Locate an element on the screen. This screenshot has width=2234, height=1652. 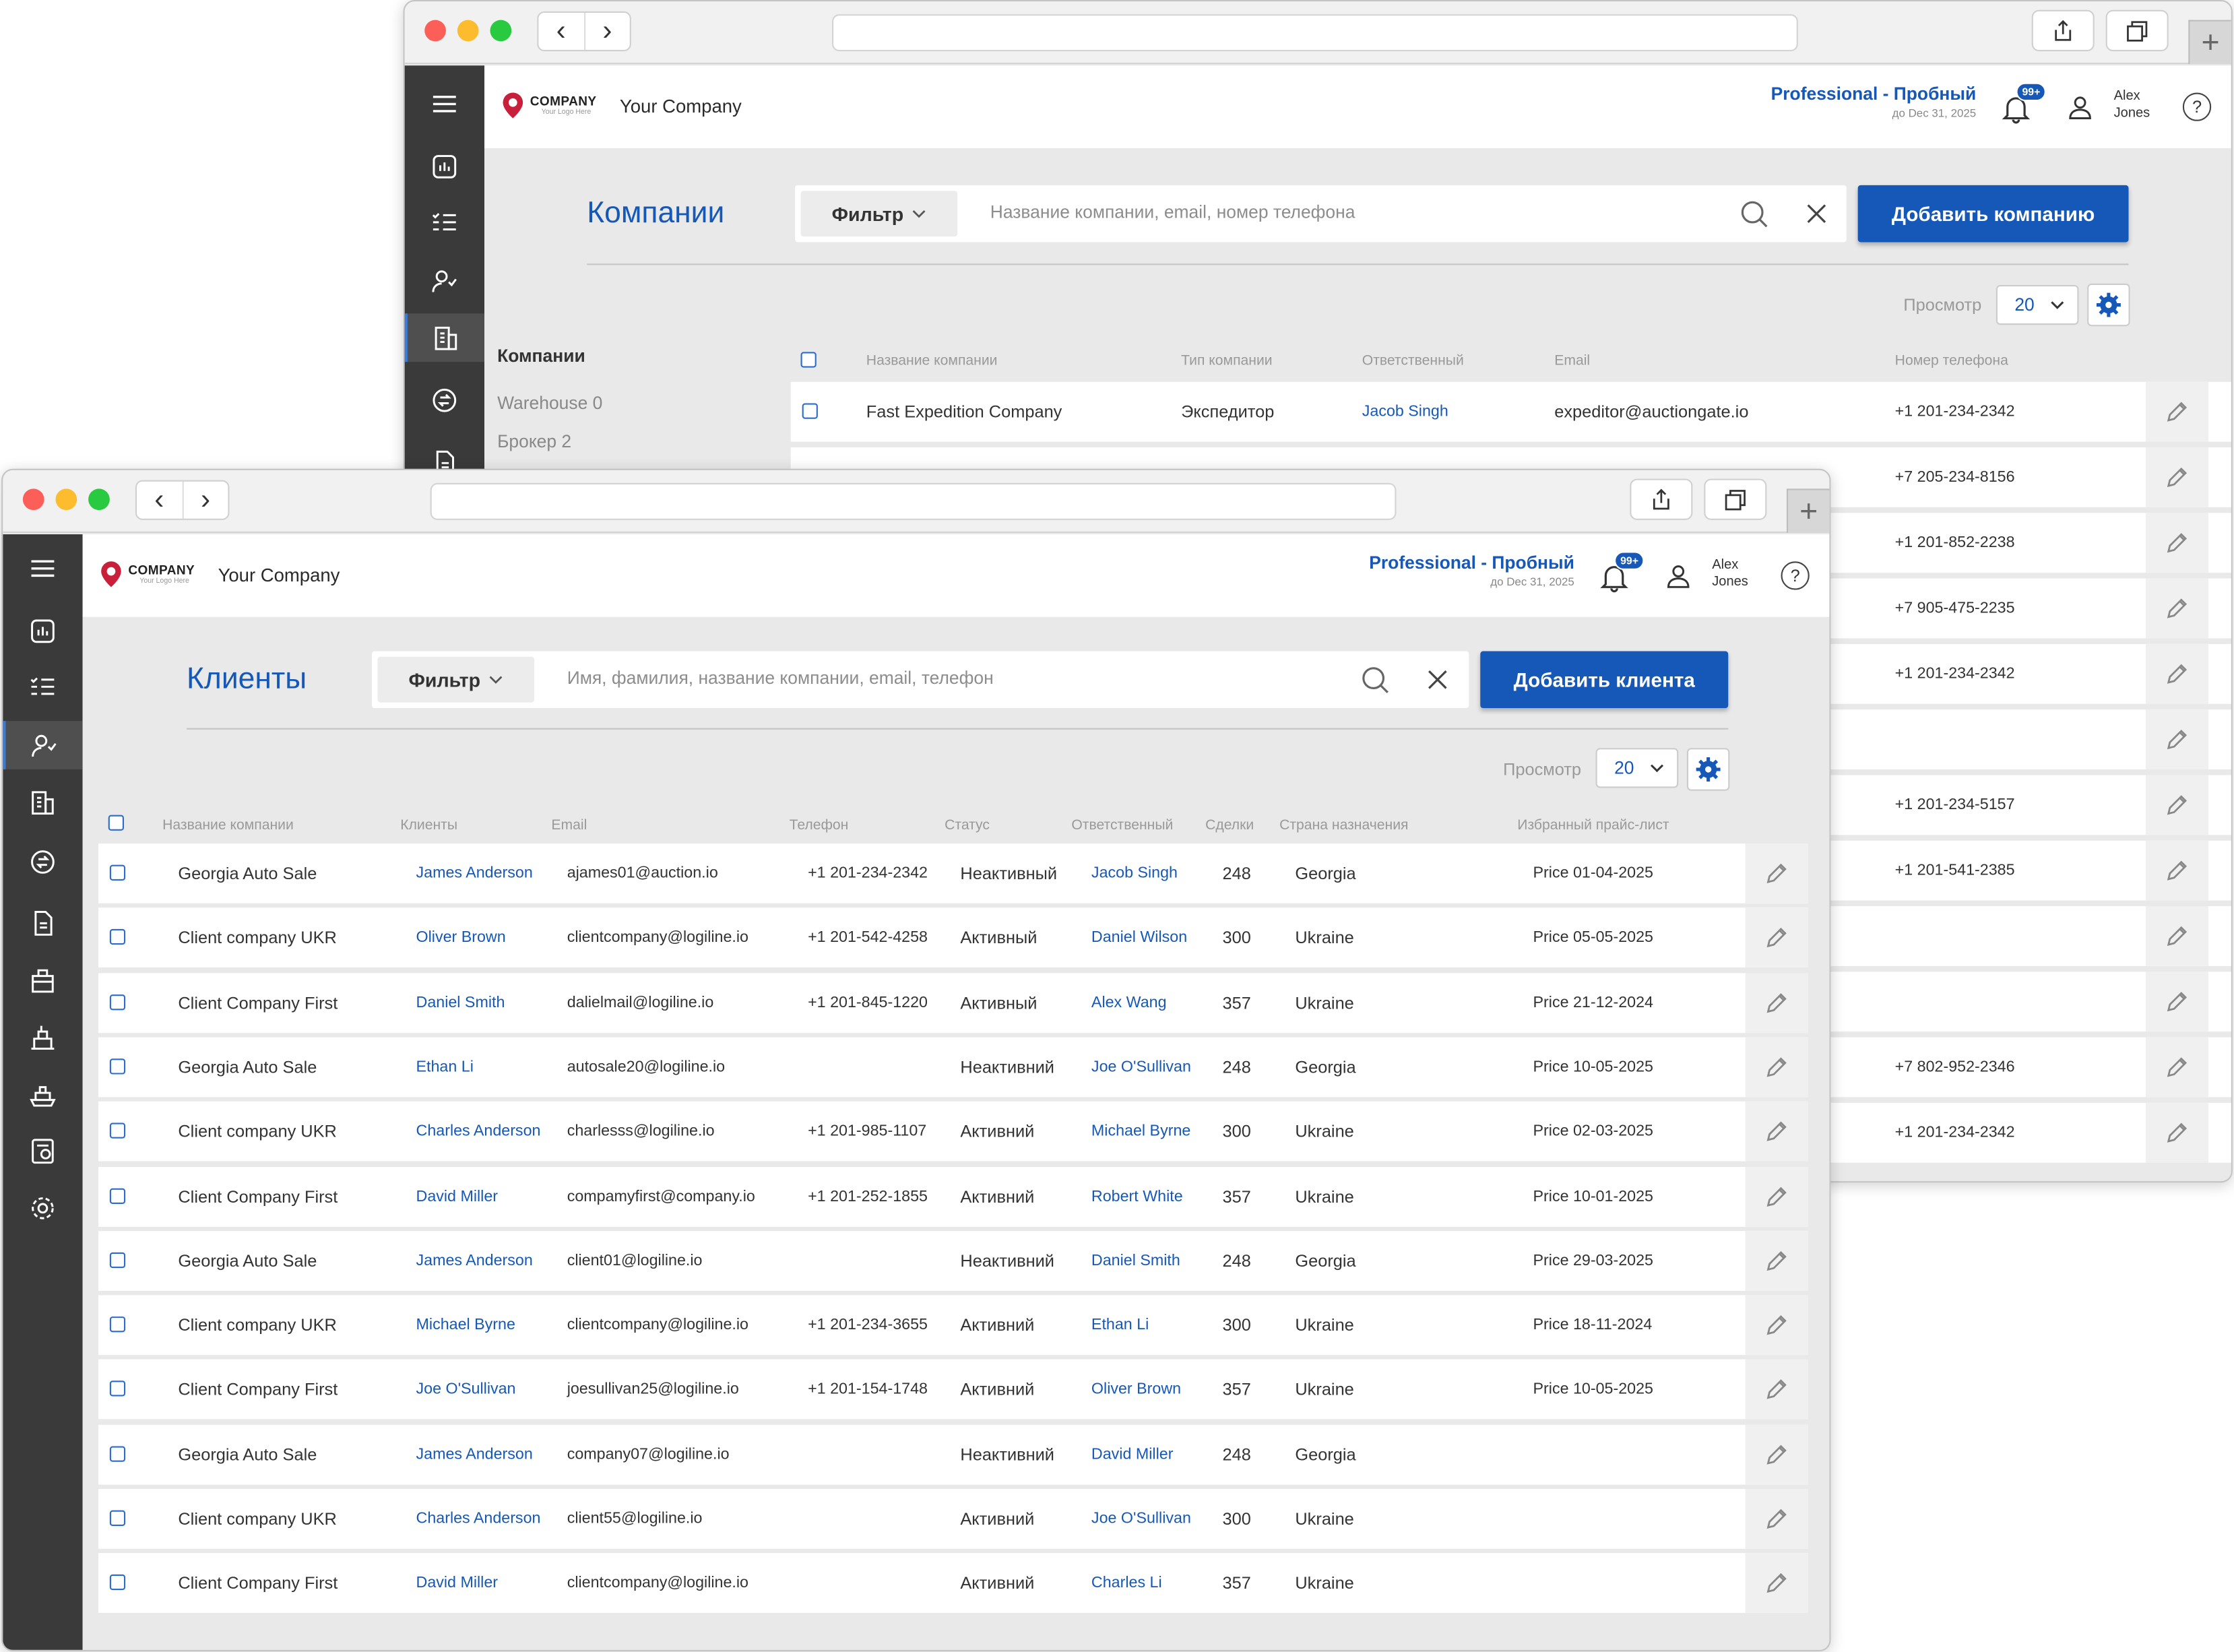
manager-link: Oliver Brown is located at coordinates (1136, 1389).